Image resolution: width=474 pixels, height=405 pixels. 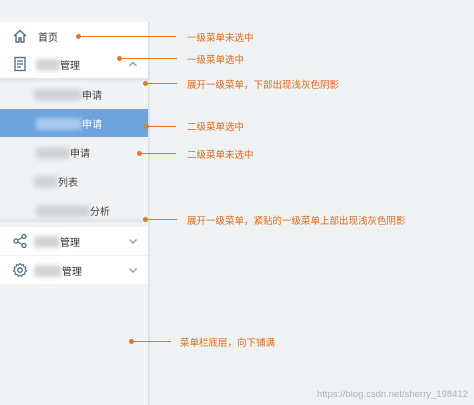 I want to click on watermark: https://blog.csdn.net/sherry_198412, so click(x=392, y=394).